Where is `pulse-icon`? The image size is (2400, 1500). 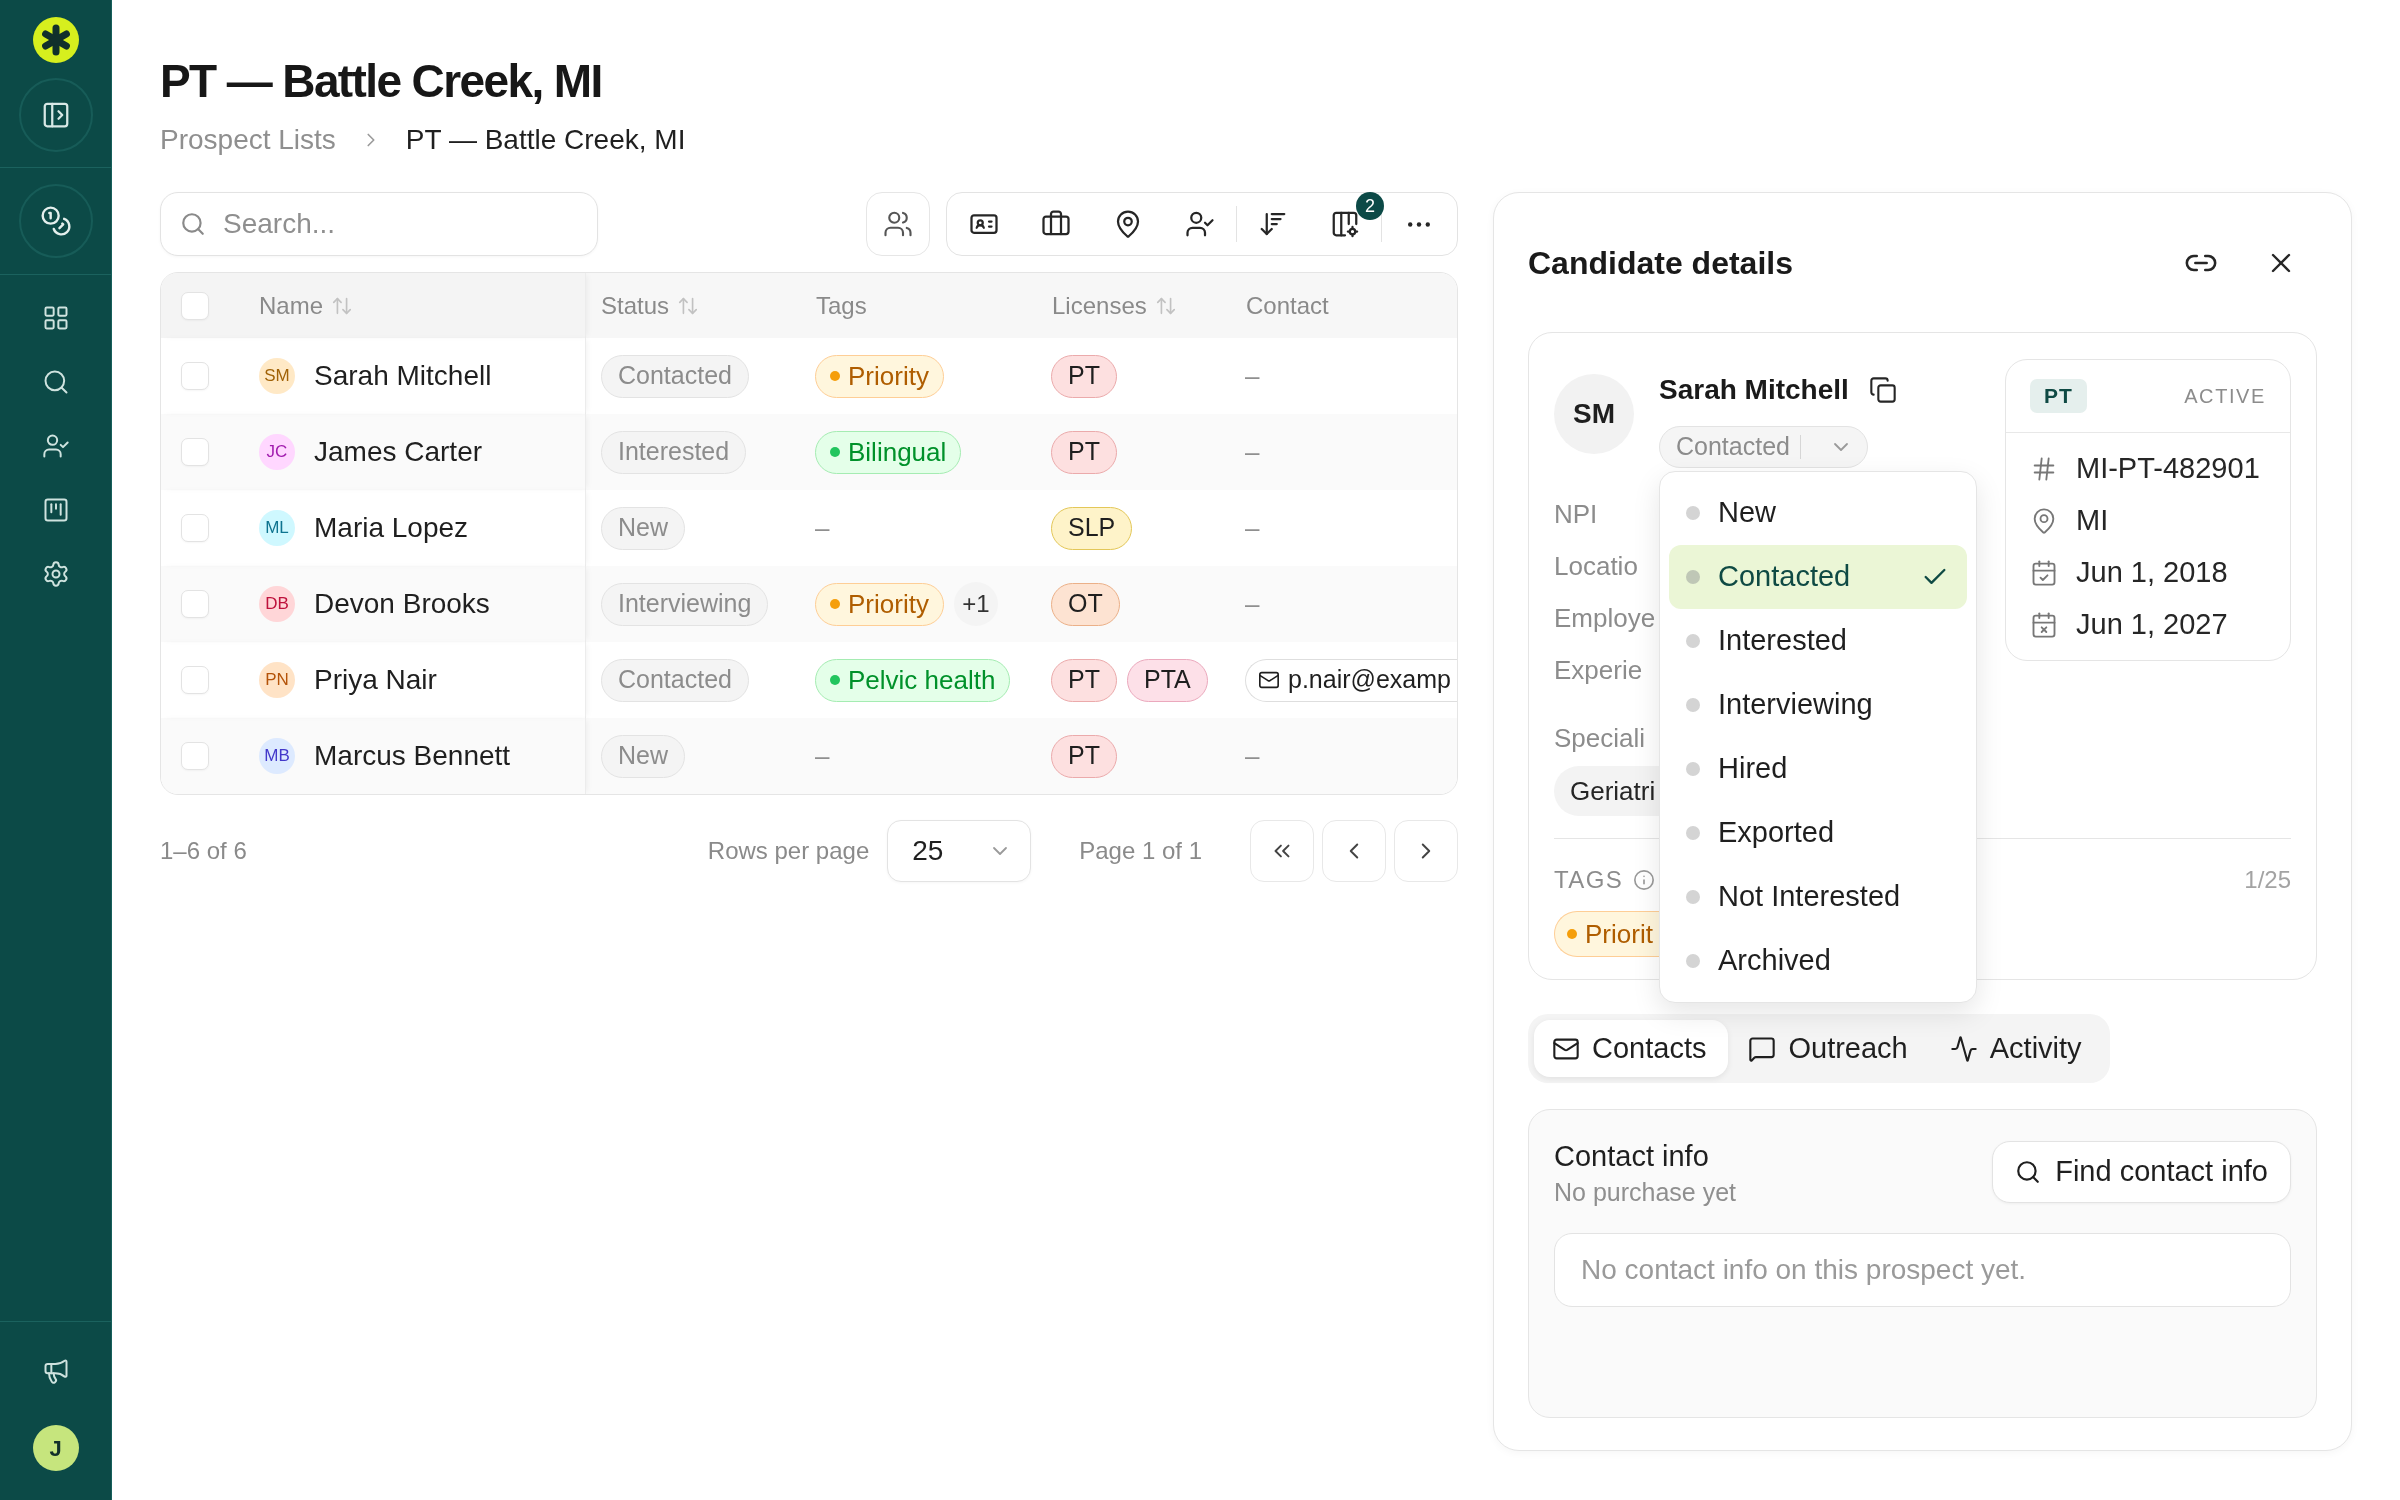 pulse-icon is located at coordinates (1963, 1048).